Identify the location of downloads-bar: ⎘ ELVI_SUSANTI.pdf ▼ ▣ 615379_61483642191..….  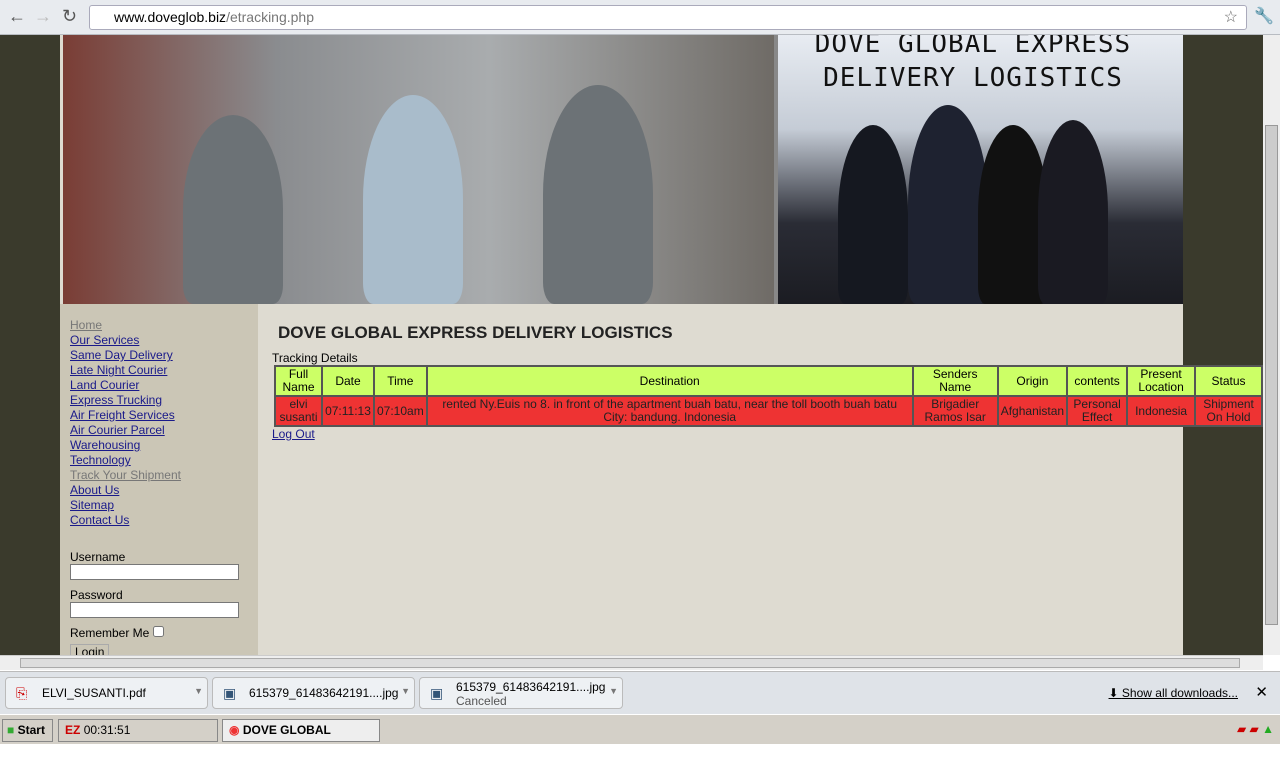
(640, 692).